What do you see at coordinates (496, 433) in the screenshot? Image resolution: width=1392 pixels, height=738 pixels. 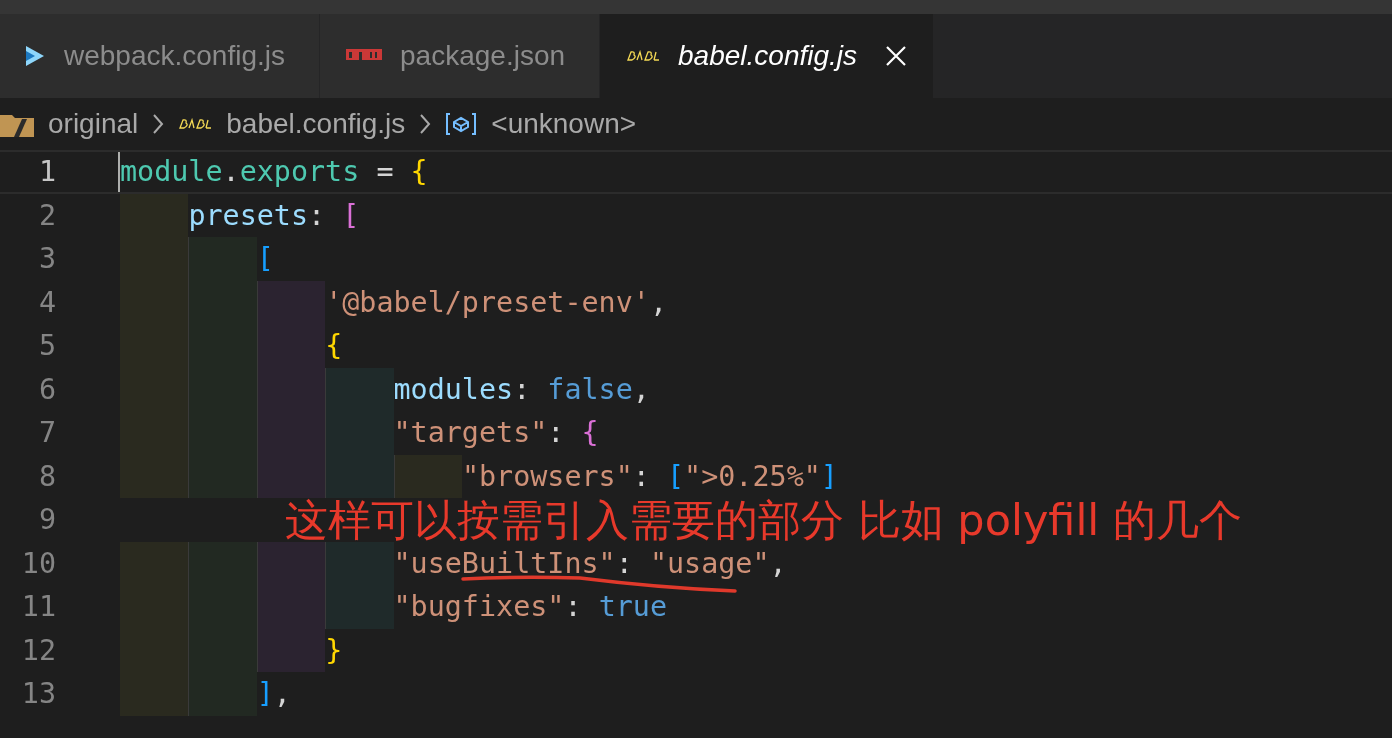 I see `code-line: "targets": {` at bounding box center [496, 433].